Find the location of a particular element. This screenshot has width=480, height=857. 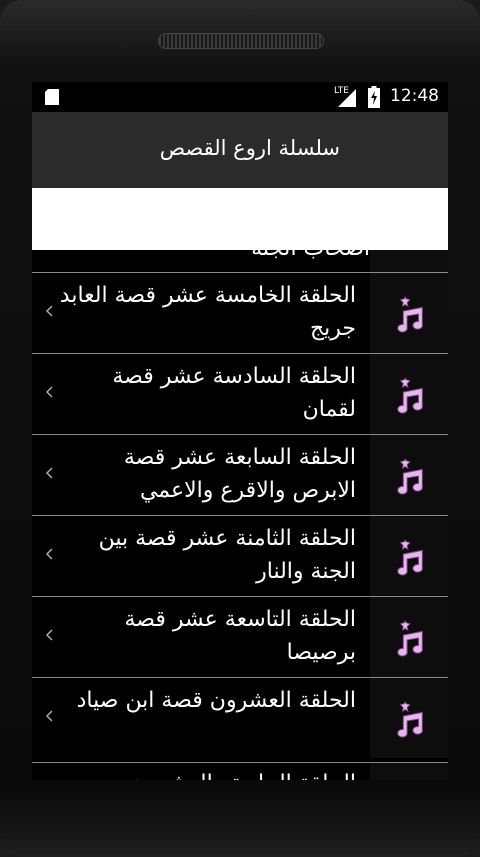

list-item: اصحاب الجنة is located at coordinates (240, 261).